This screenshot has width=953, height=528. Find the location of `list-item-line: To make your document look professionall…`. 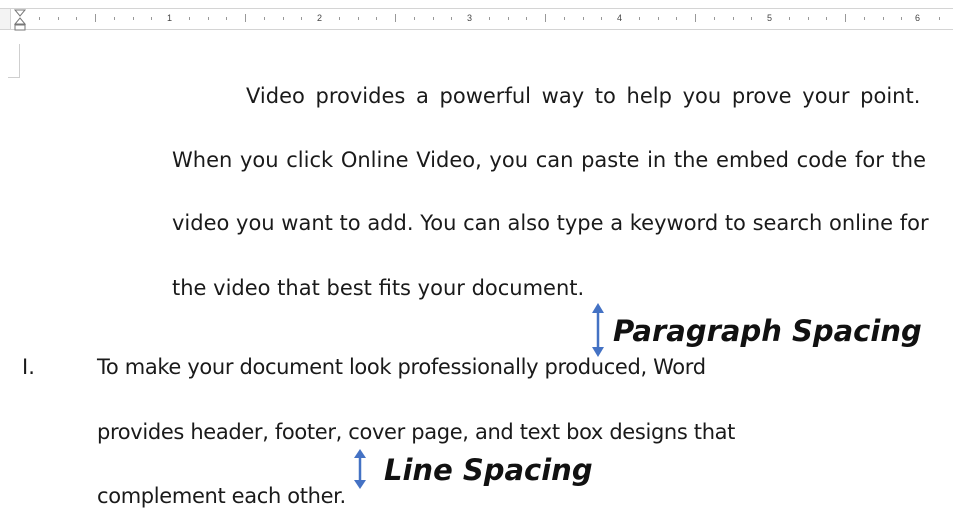

list-item-line: To make your document look professionall… is located at coordinates (401, 367).